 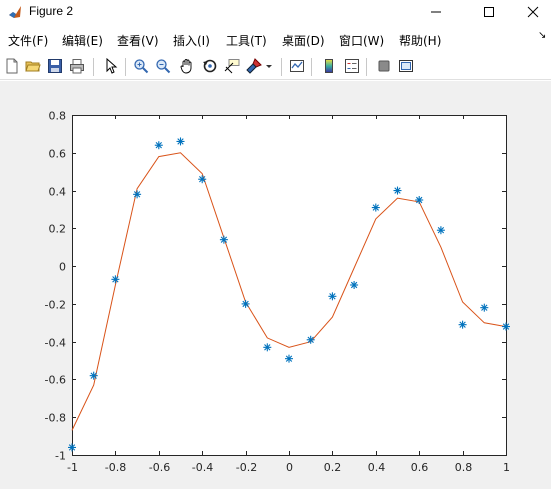 What do you see at coordinates (138, 40) in the screenshot?
I see `menu-view: 查看(V)` at bounding box center [138, 40].